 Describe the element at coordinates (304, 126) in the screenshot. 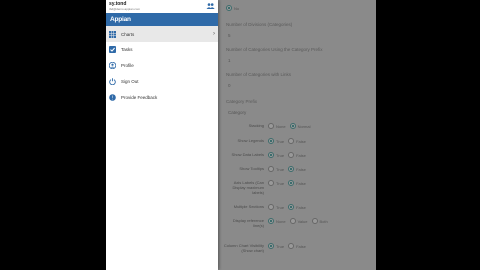

I see `radio-label: Normal` at that location.